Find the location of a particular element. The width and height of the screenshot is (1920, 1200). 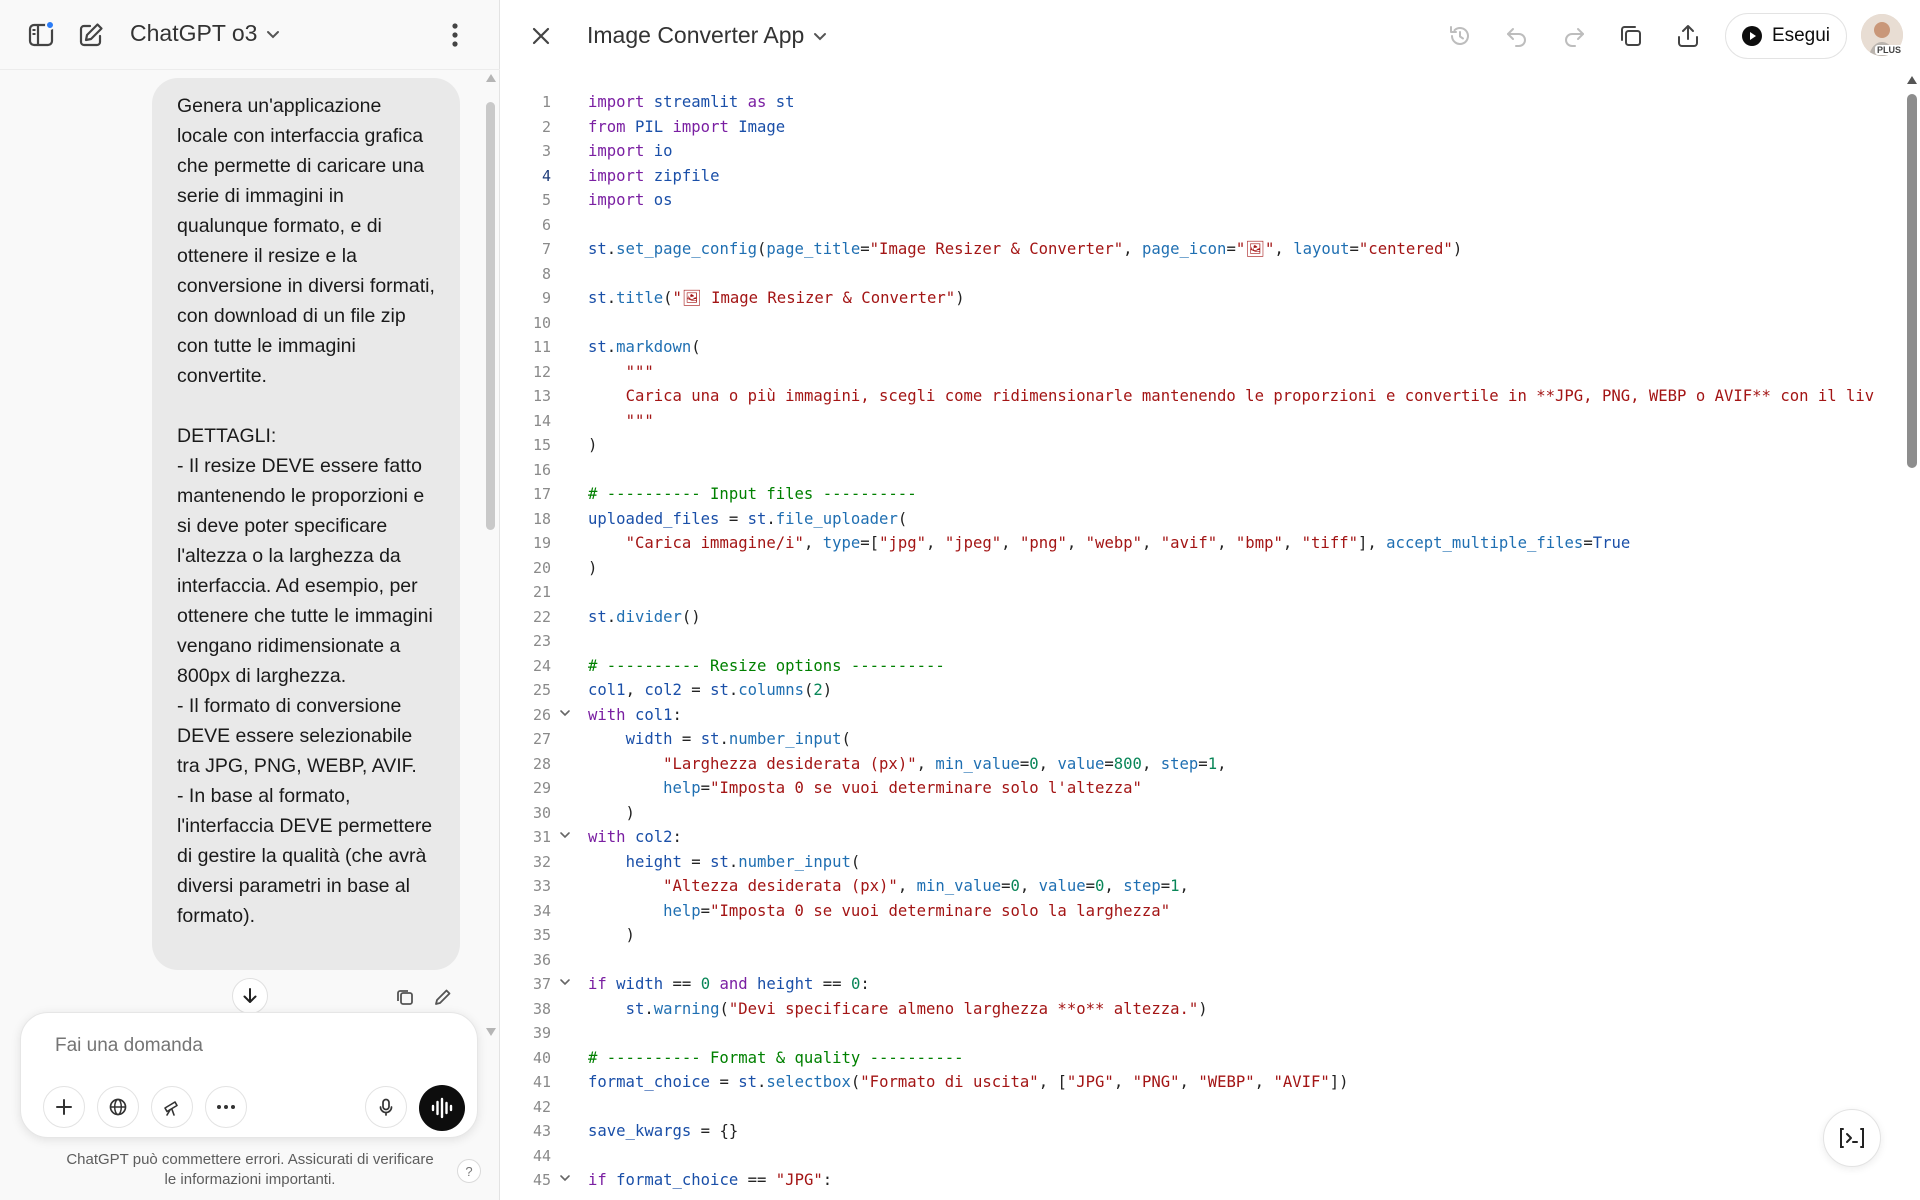

code-line: 12 """ is located at coordinates (1201, 372).